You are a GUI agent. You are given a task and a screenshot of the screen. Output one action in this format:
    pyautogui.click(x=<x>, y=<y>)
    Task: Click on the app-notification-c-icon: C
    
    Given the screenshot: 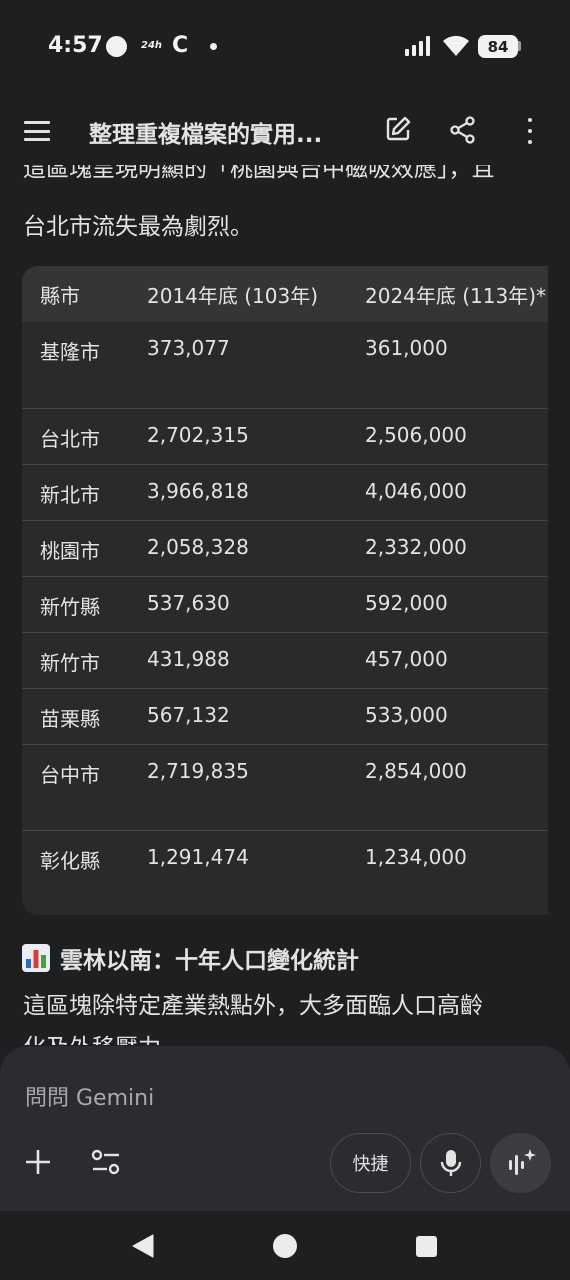 What is the action you would take?
    pyautogui.click(x=180, y=45)
    